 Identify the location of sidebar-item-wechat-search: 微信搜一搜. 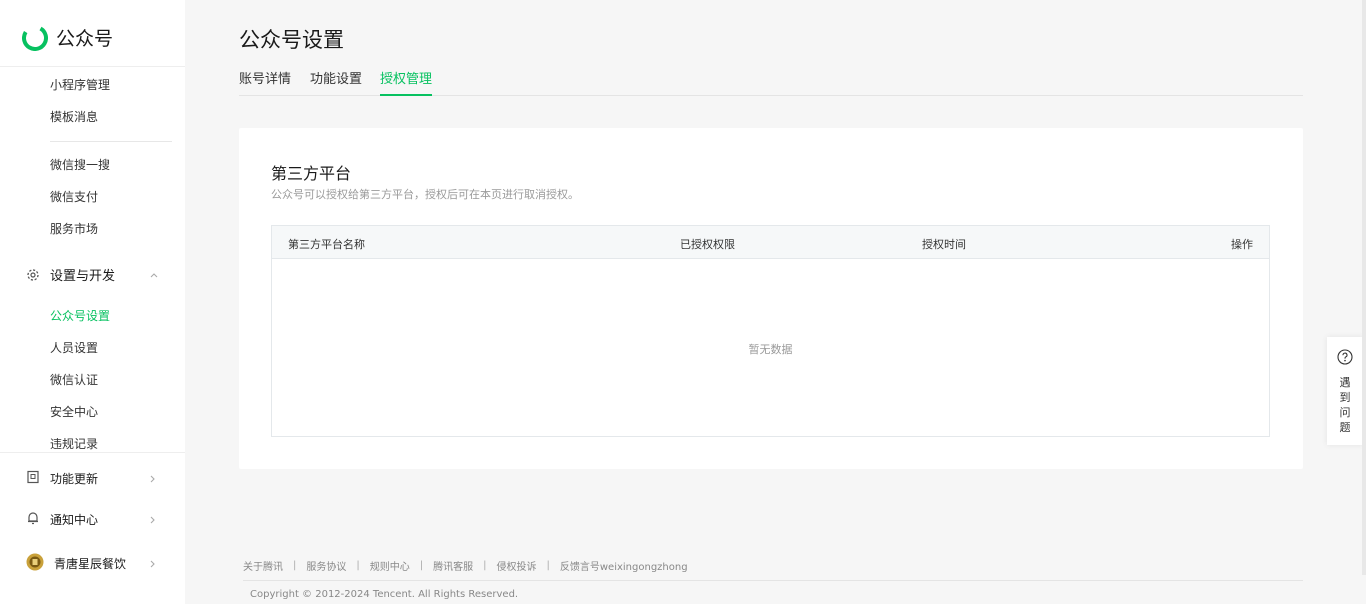
(80, 165).